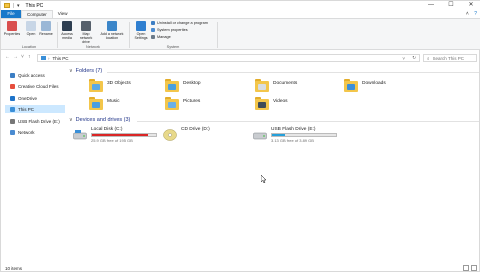 The height and width of the screenshot is (273, 480). Describe the element at coordinates (15, 57) in the screenshot. I see `forward-button: →` at that location.